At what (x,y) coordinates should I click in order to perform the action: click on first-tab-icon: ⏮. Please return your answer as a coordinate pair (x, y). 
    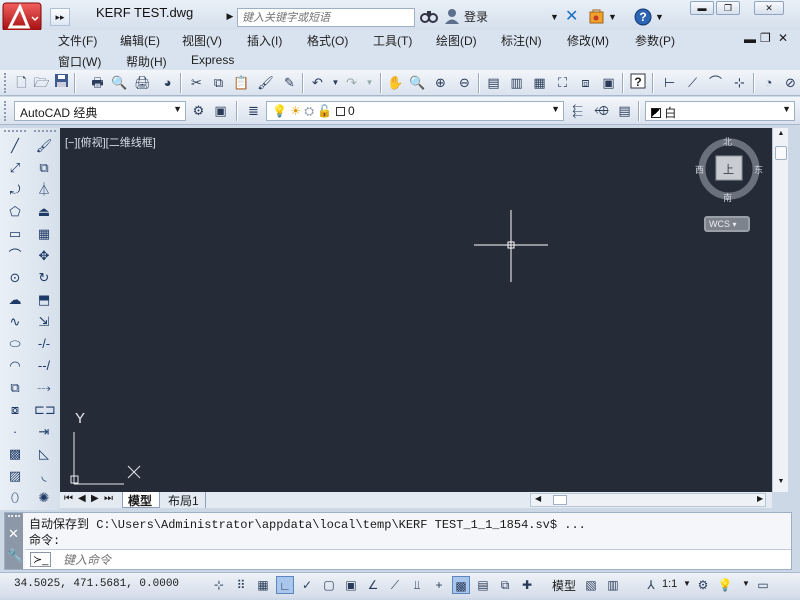
    Looking at the image, I should click on (68, 498).